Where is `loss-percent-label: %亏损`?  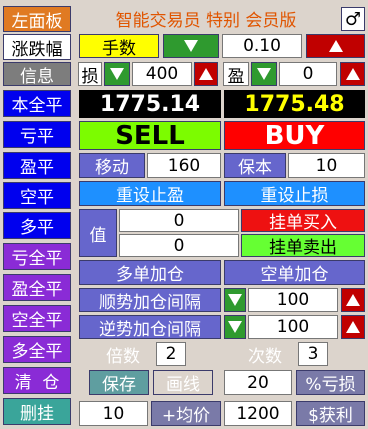
loss-percent-label: %亏损 is located at coordinates (330, 382).